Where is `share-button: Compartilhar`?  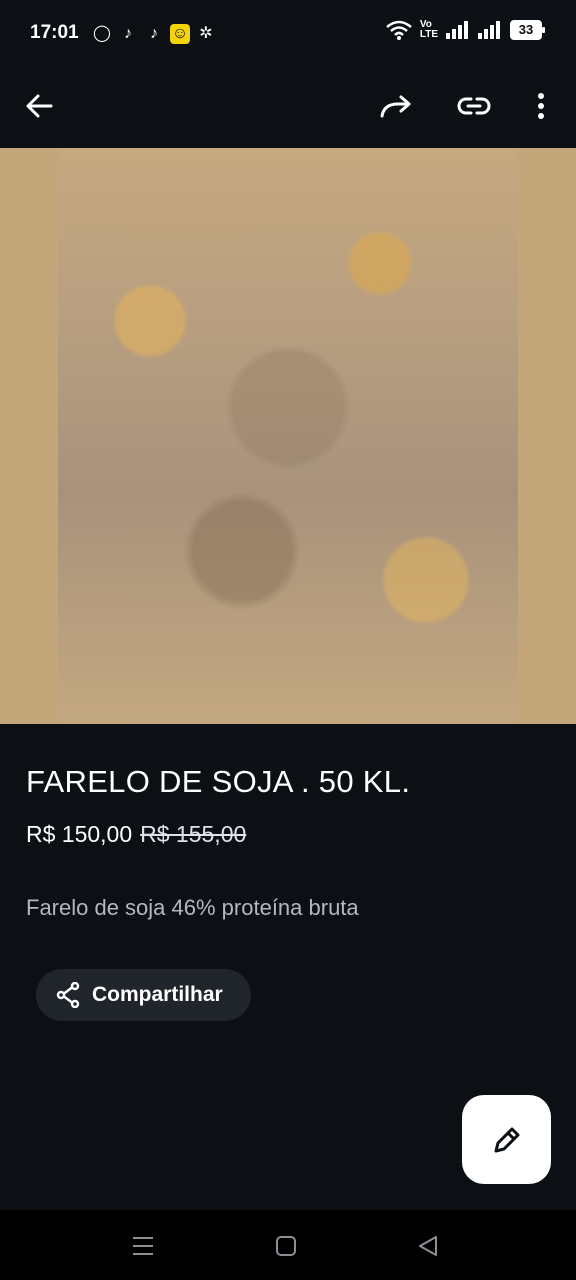 share-button: Compartilhar is located at coordinates (143, 995).